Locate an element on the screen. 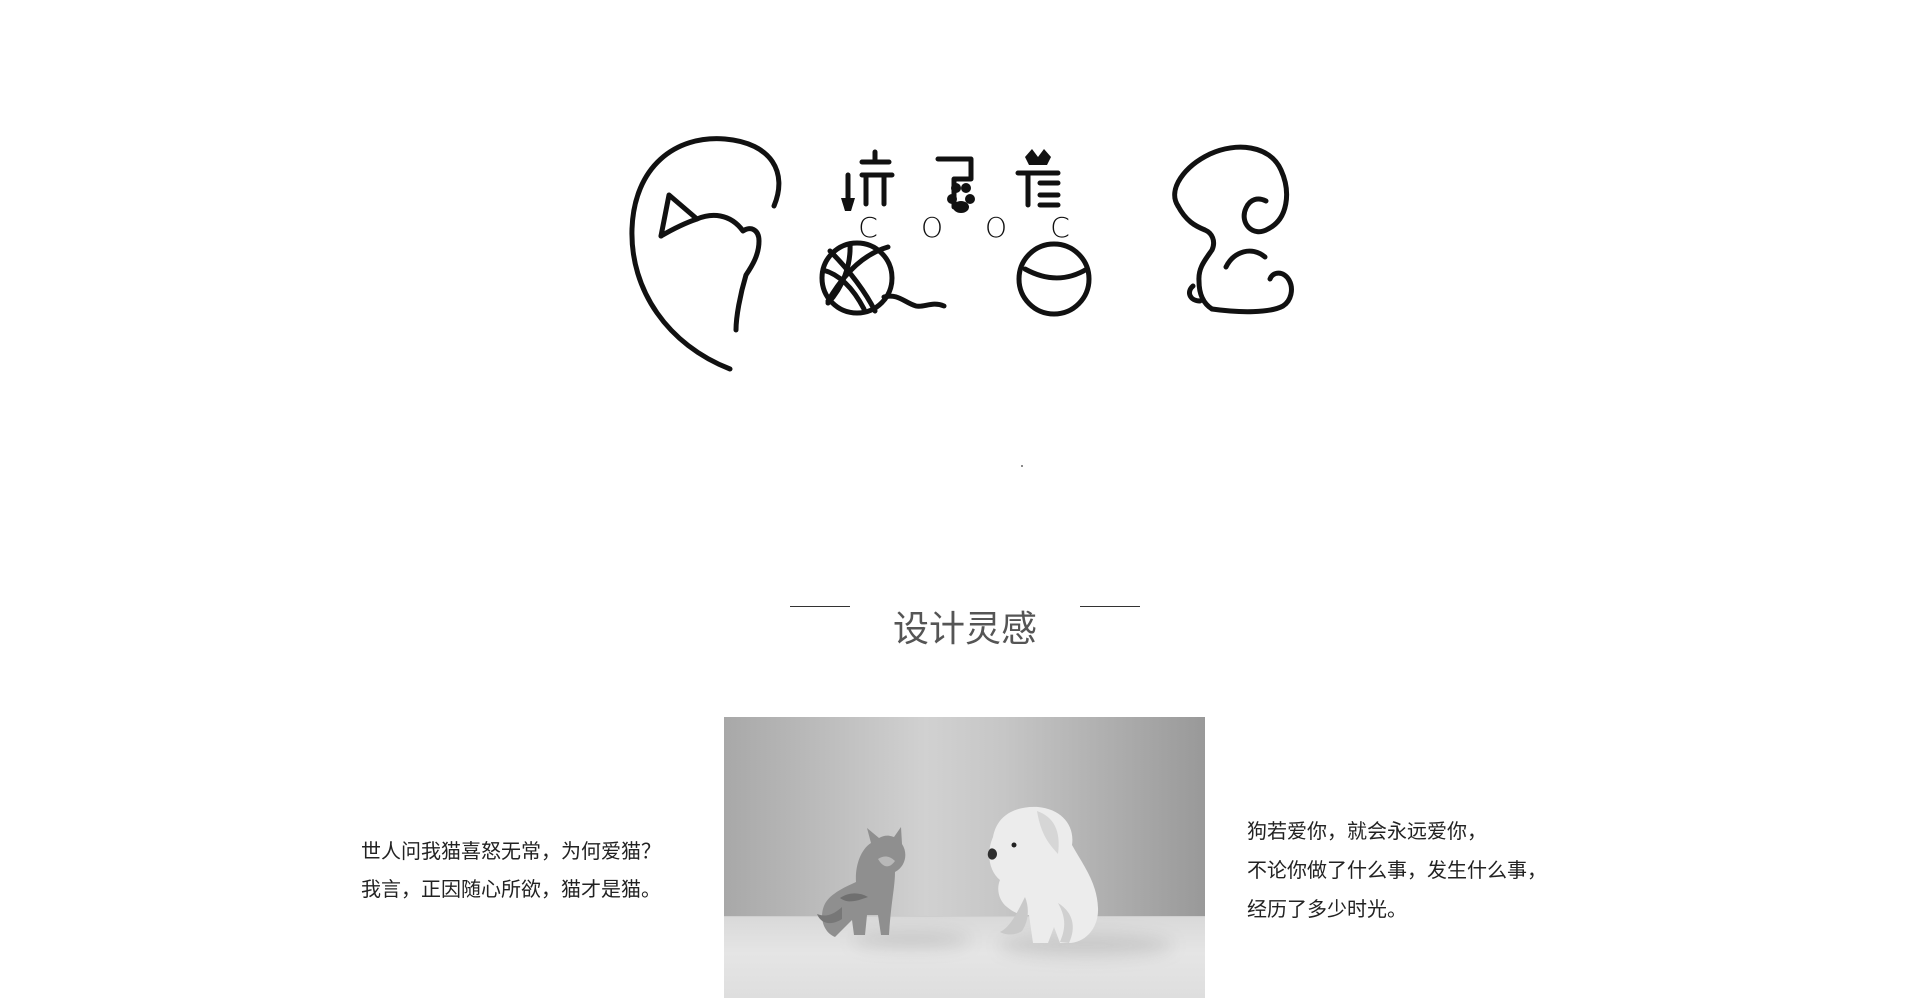 The width and height of the screenshot is (1920, 1000). cooc-logo: C O O C is located at coordinates (975, 255).